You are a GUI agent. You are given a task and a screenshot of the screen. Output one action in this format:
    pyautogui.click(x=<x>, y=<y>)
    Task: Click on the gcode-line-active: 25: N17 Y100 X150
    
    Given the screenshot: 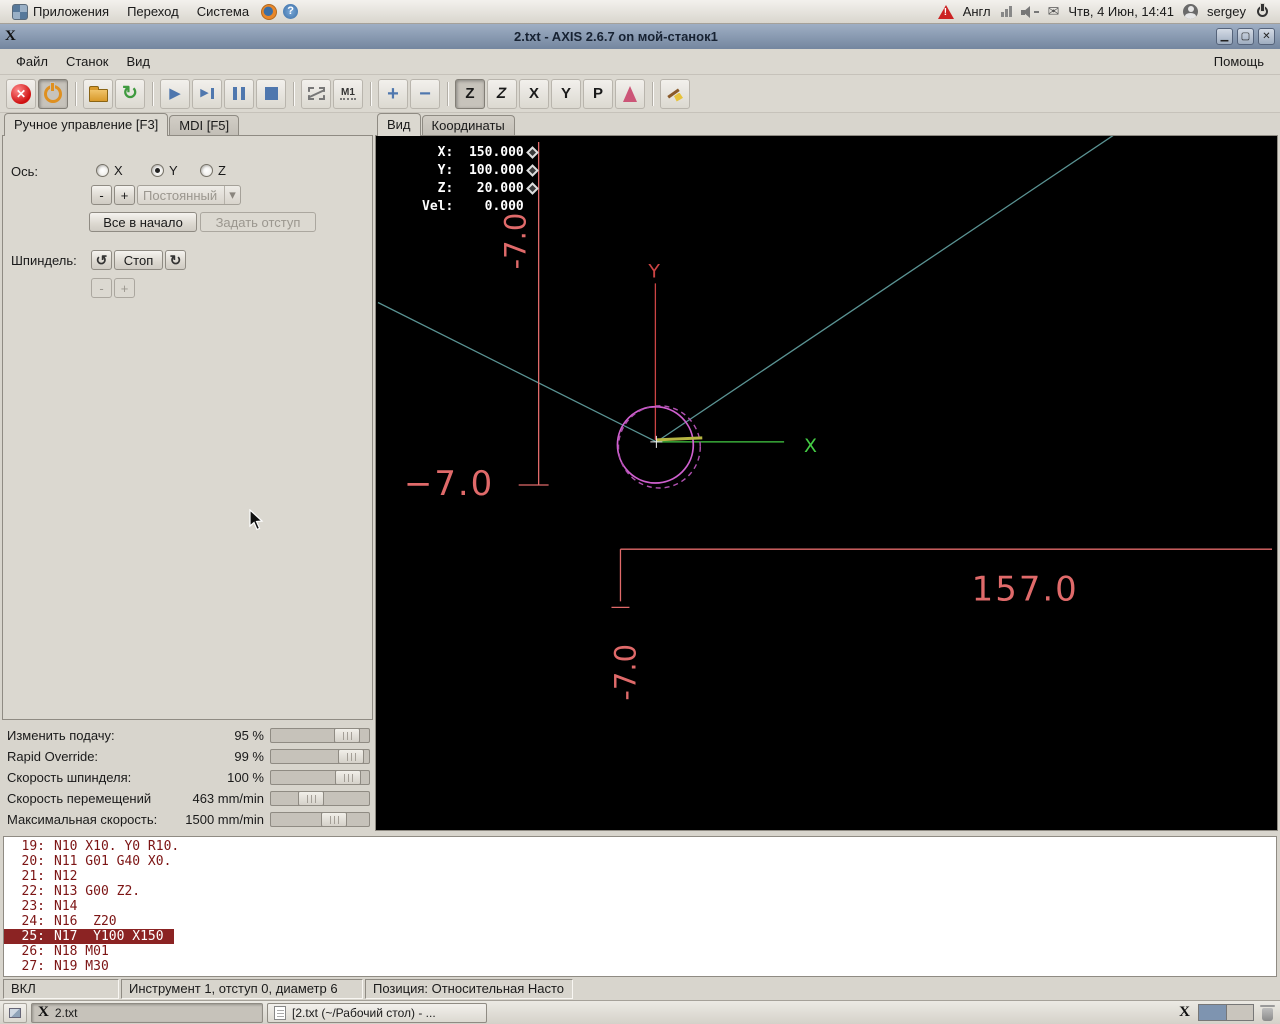 What is the action you would take?
    pyautogui.click(x=89, y=936)
    